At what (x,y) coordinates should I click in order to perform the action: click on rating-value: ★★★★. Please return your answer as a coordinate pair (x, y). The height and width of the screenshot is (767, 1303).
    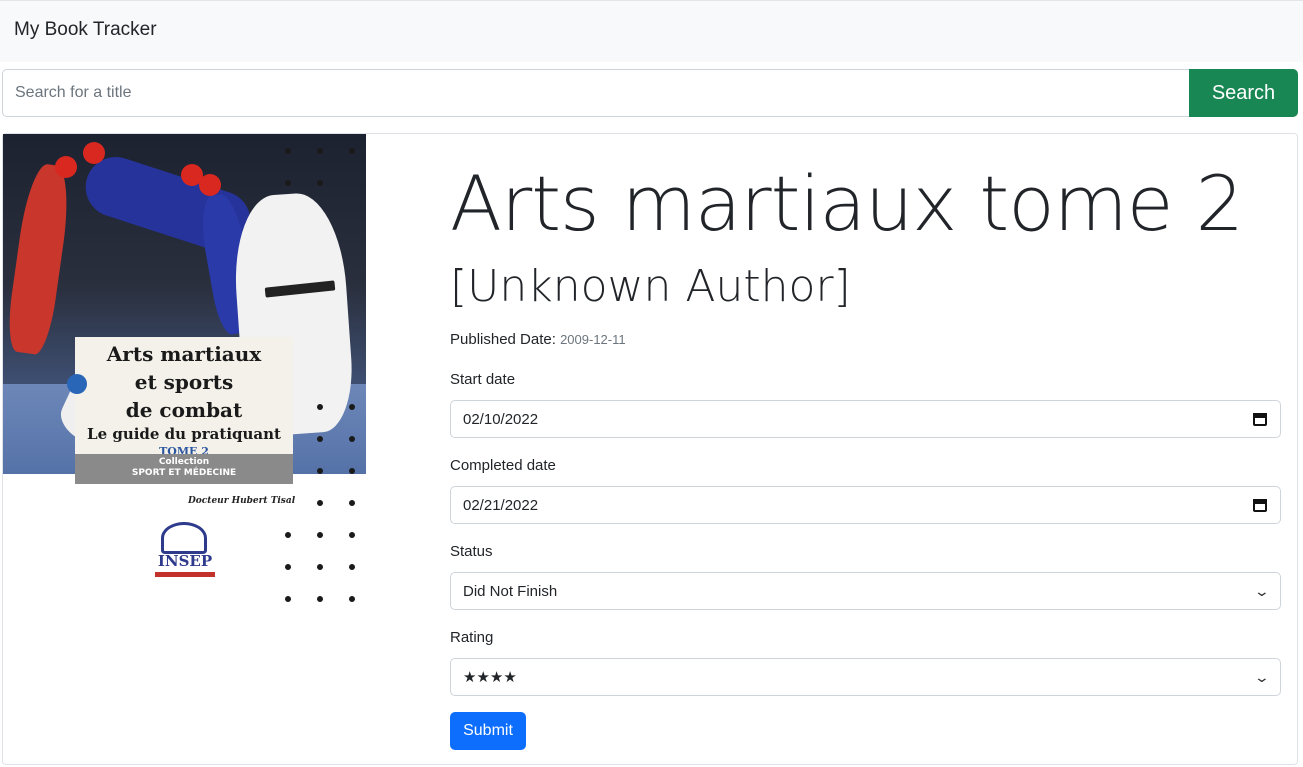
    Looking at the image, I should click on (490, 677).